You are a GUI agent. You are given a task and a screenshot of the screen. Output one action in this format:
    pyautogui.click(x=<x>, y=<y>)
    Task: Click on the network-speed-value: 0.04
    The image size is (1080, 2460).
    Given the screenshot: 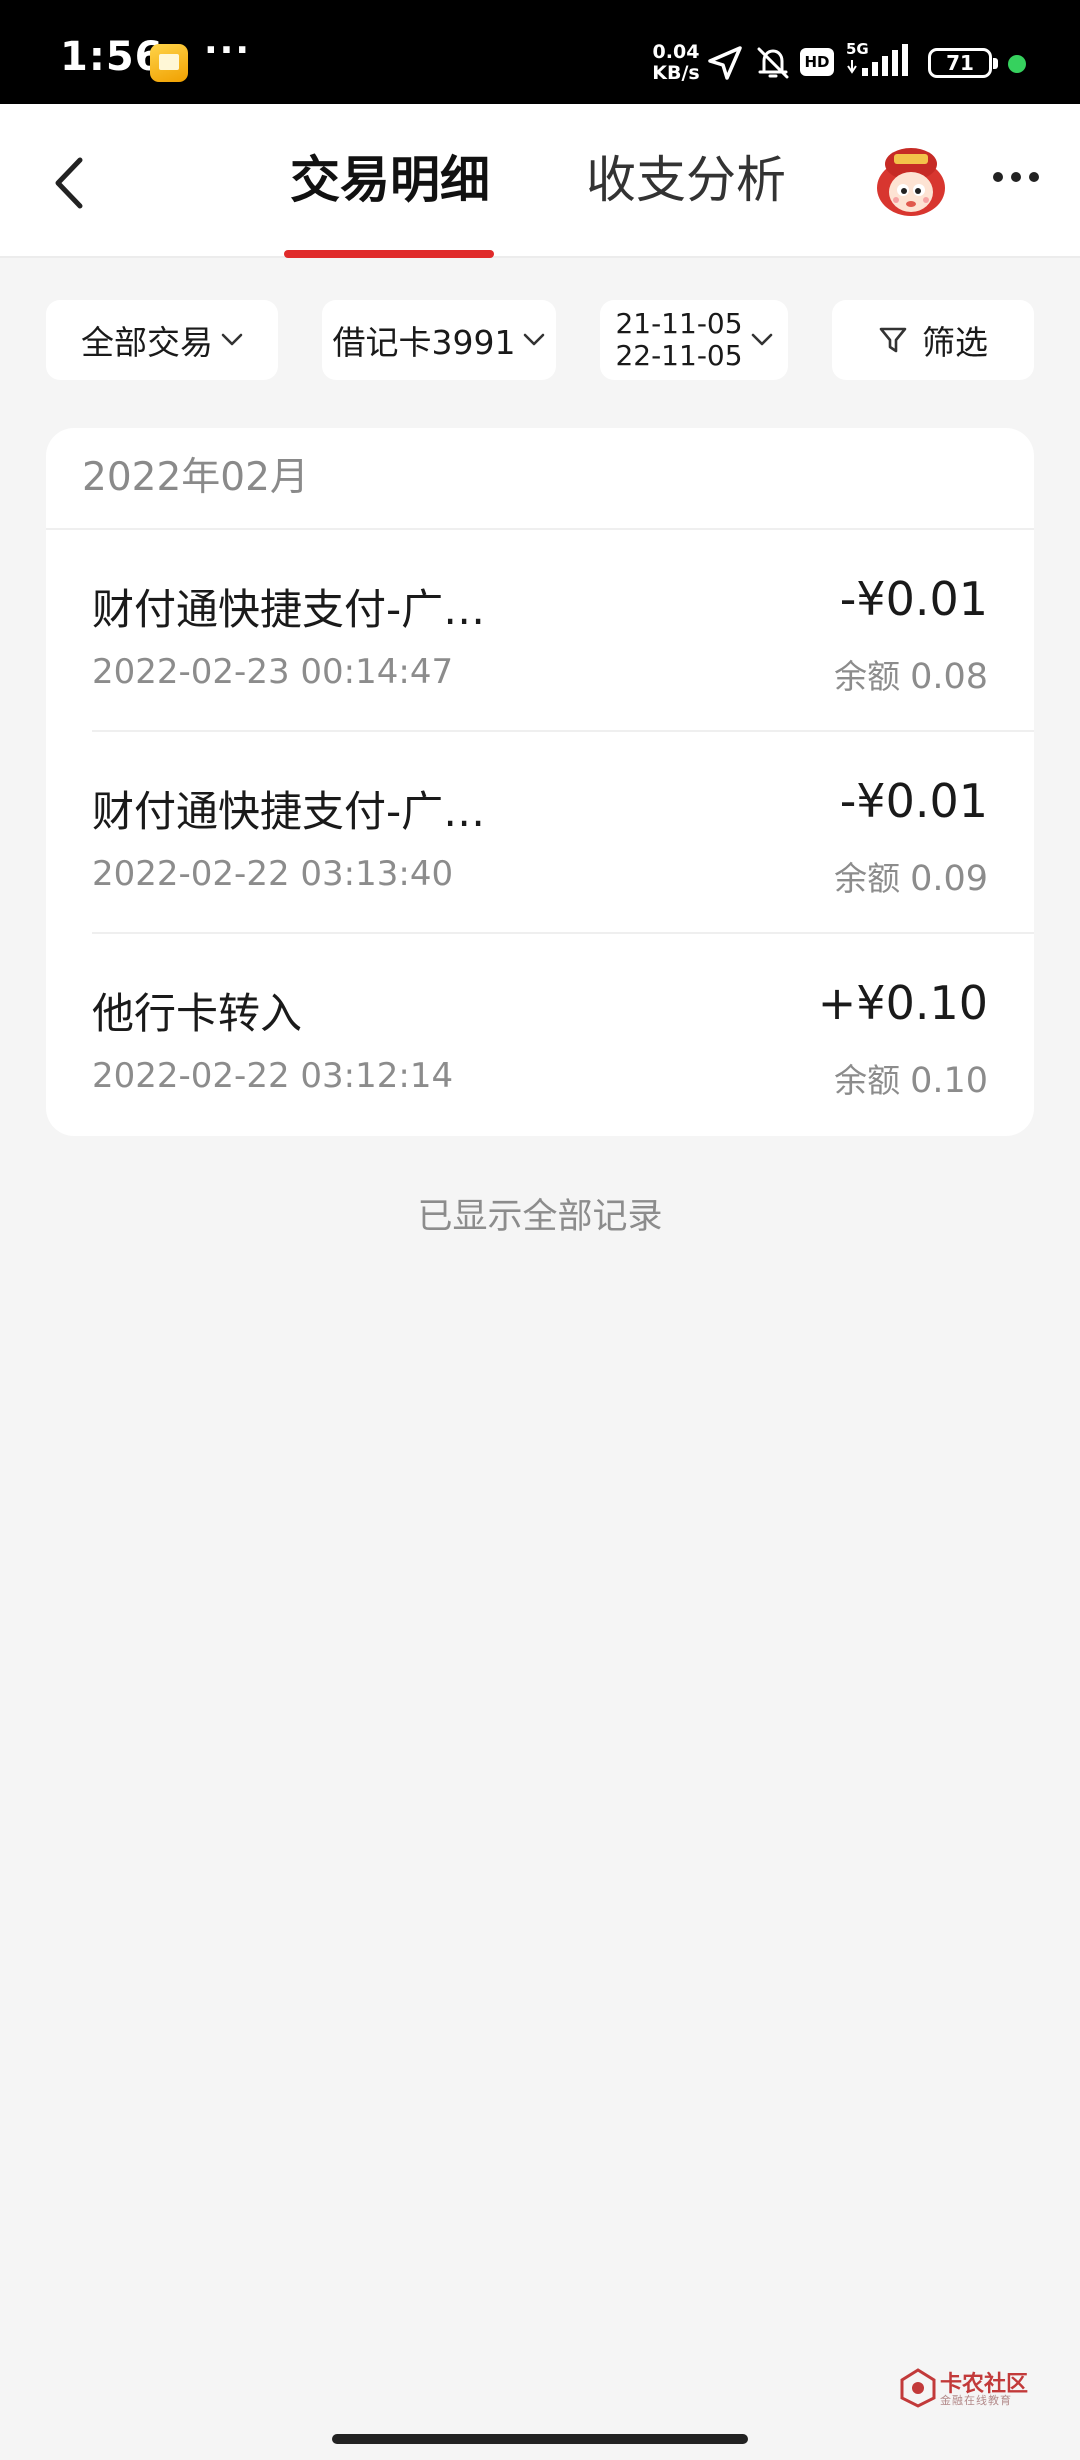 What is the action you would take?
    pyautogui.click(x=676, y=52)
    